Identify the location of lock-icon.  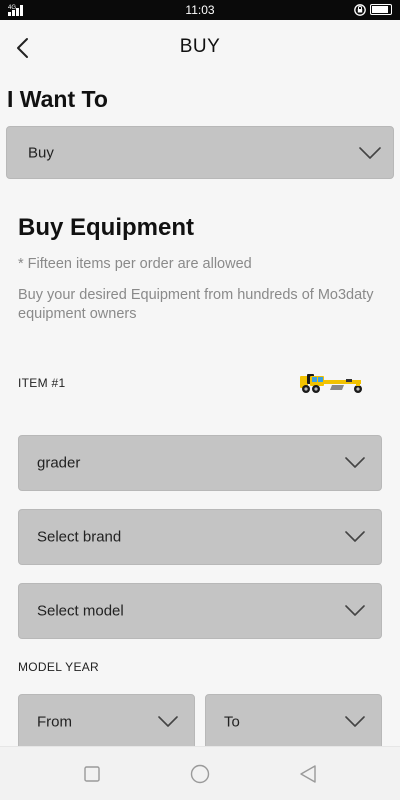
(360, 10).